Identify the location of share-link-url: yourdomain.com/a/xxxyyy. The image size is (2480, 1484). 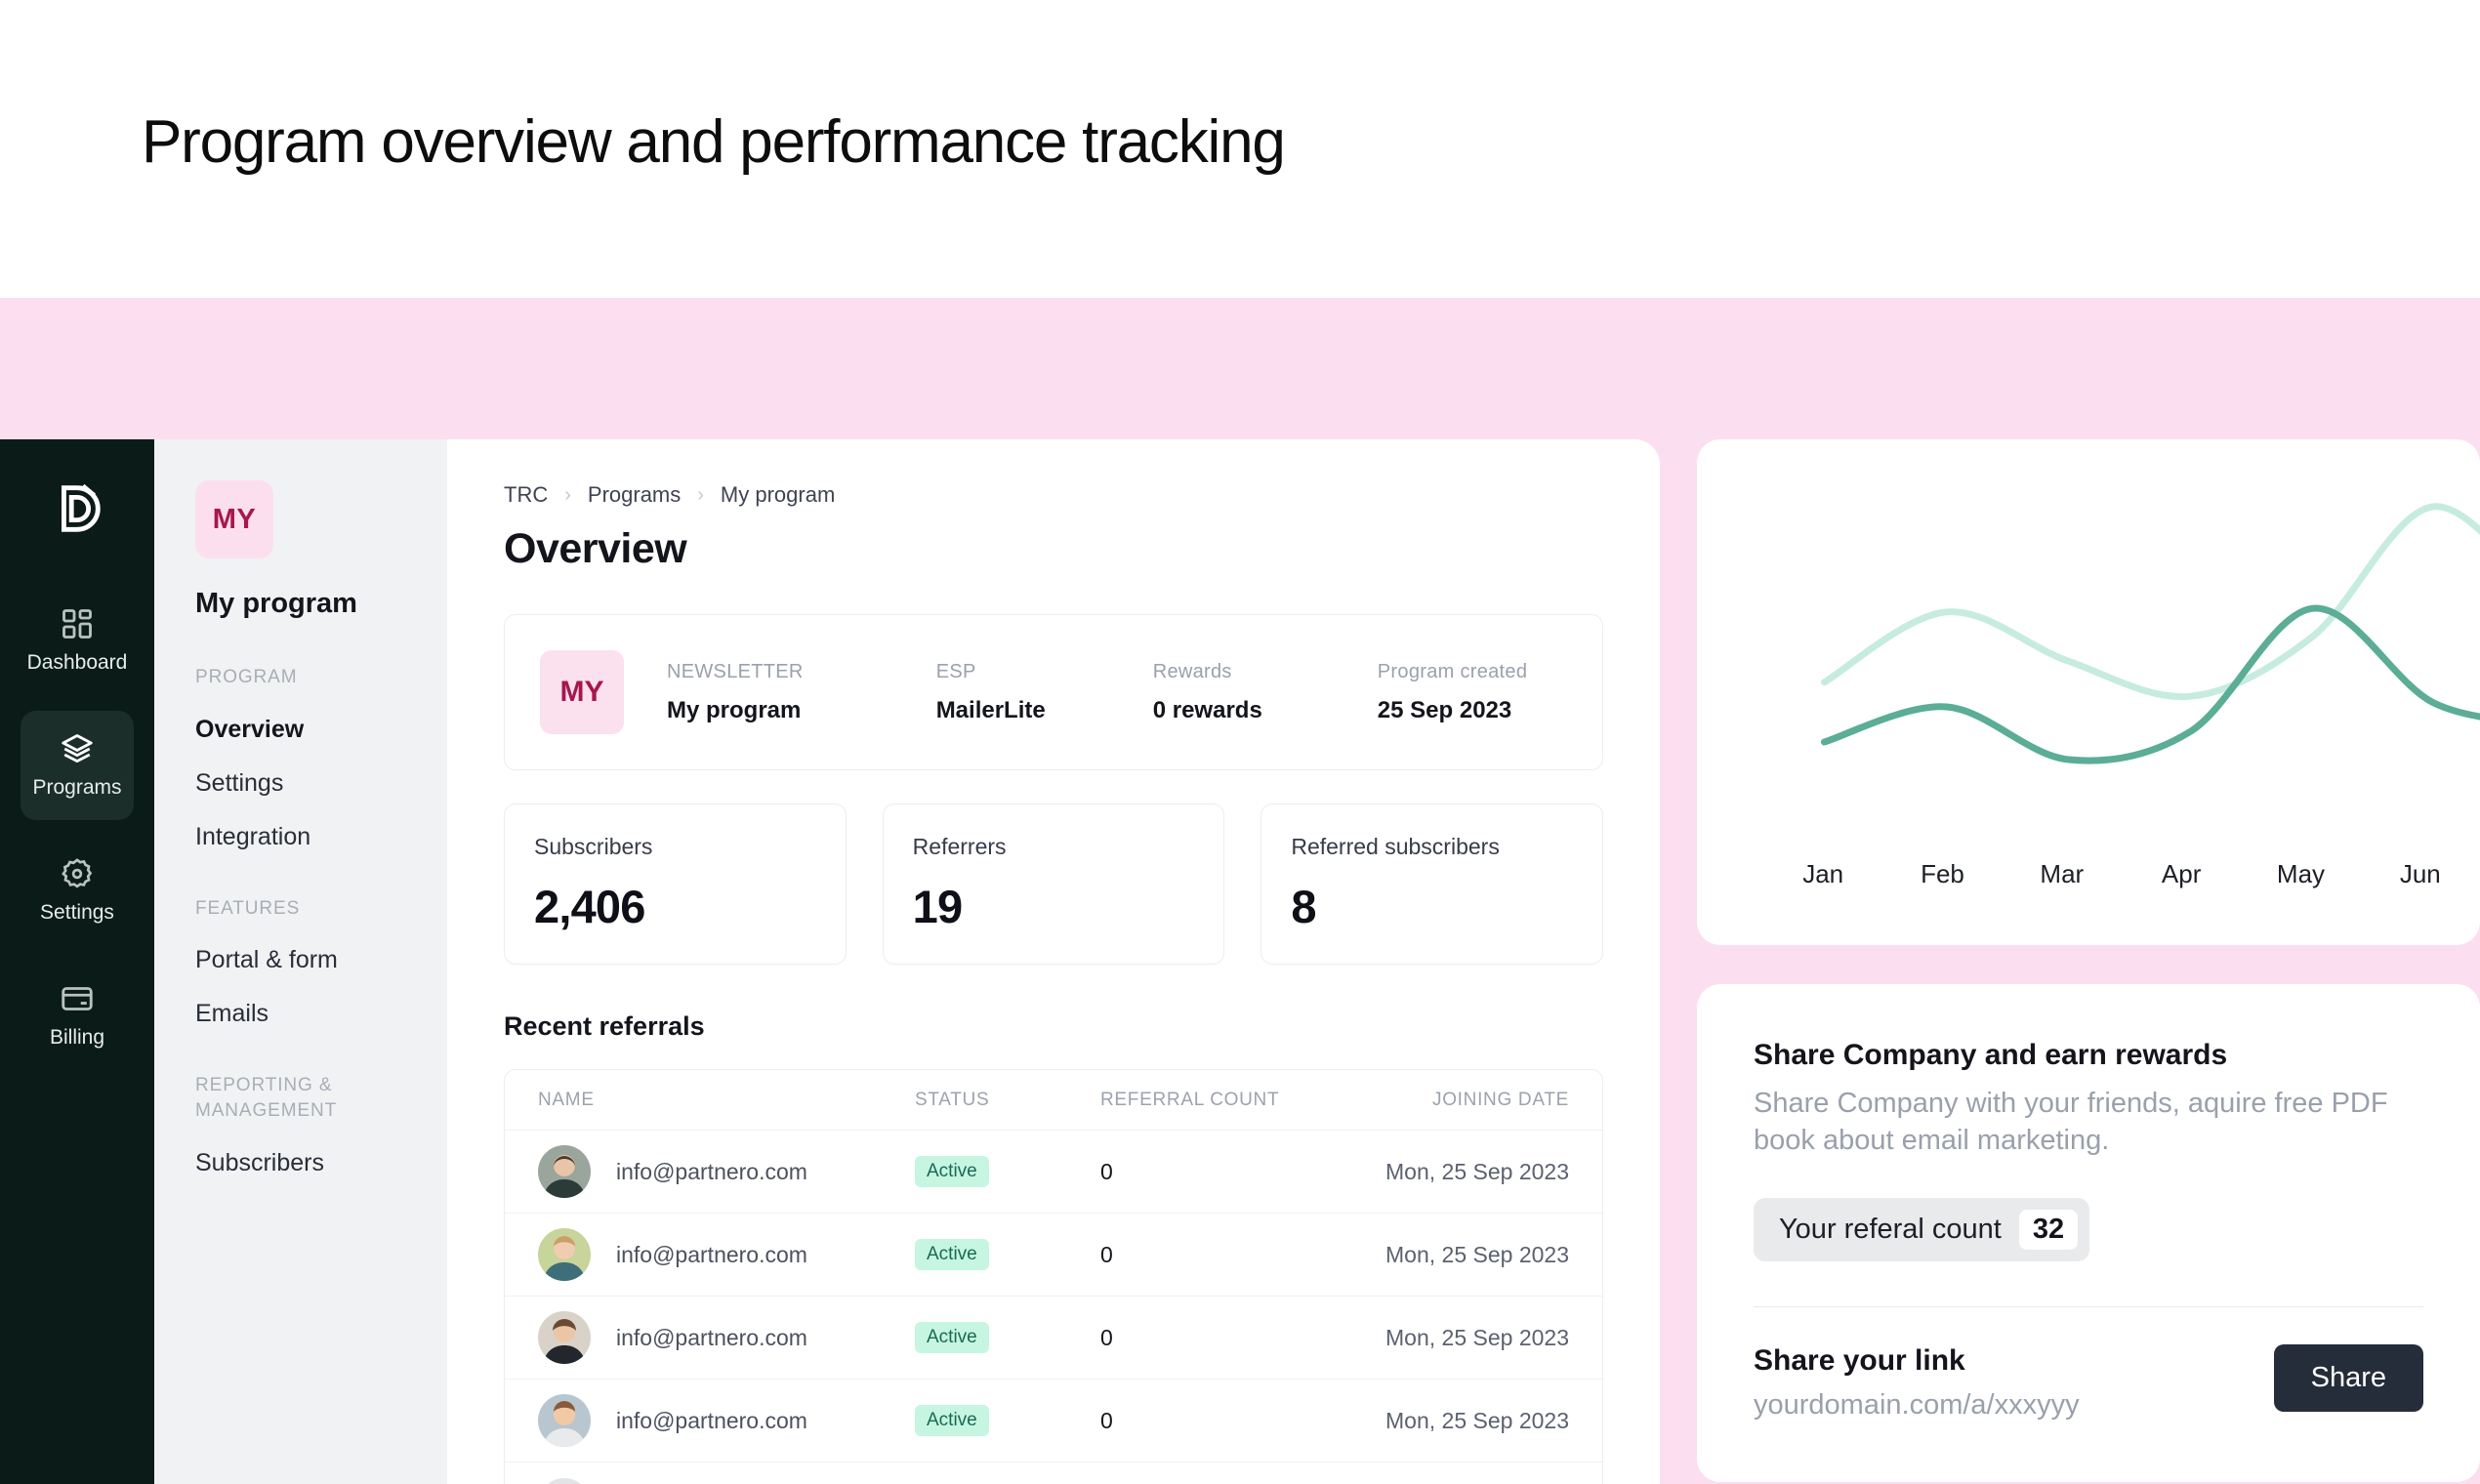
(1917, 1406).